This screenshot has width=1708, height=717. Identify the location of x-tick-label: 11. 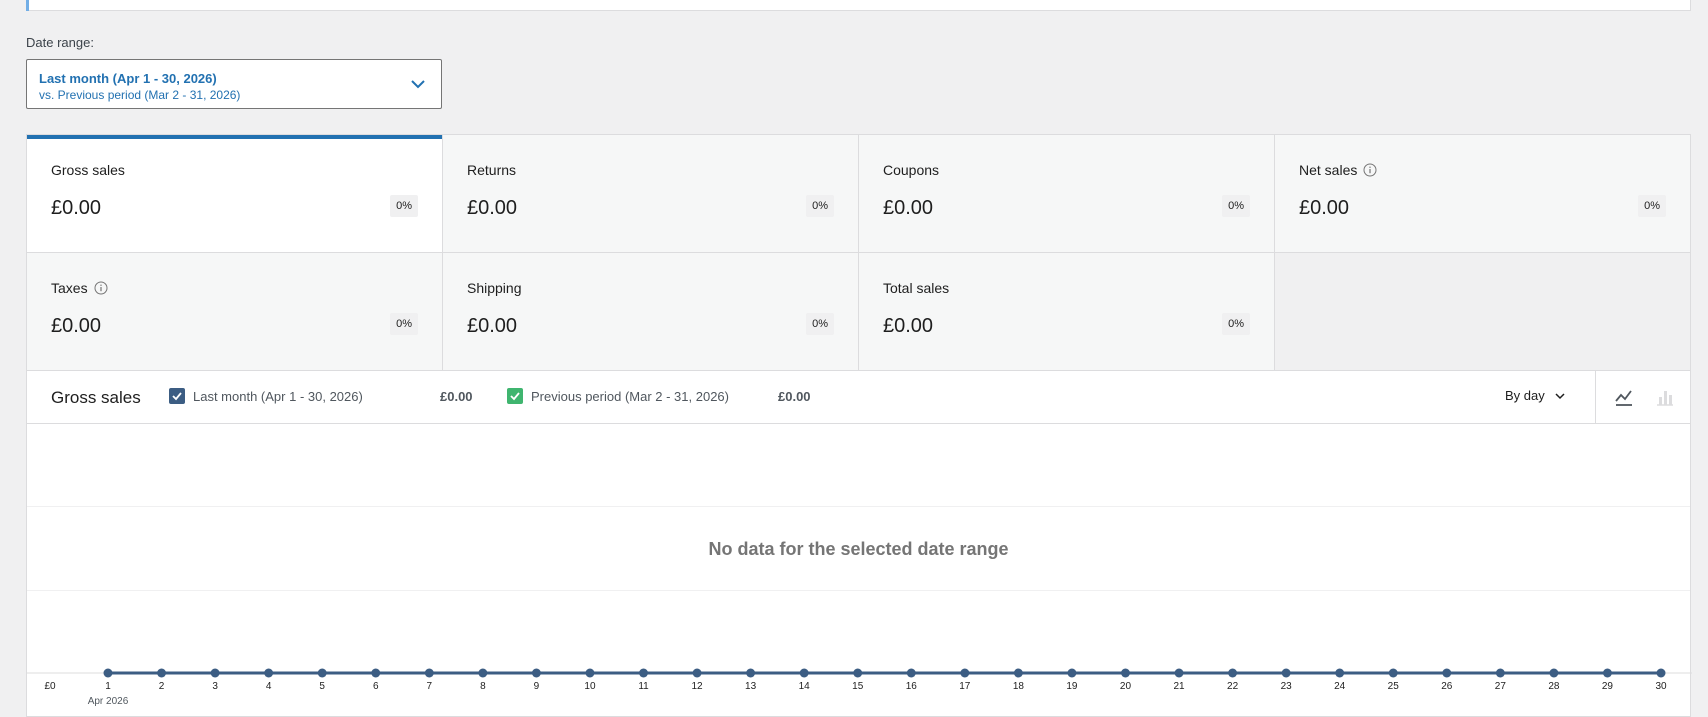
(643, 686).